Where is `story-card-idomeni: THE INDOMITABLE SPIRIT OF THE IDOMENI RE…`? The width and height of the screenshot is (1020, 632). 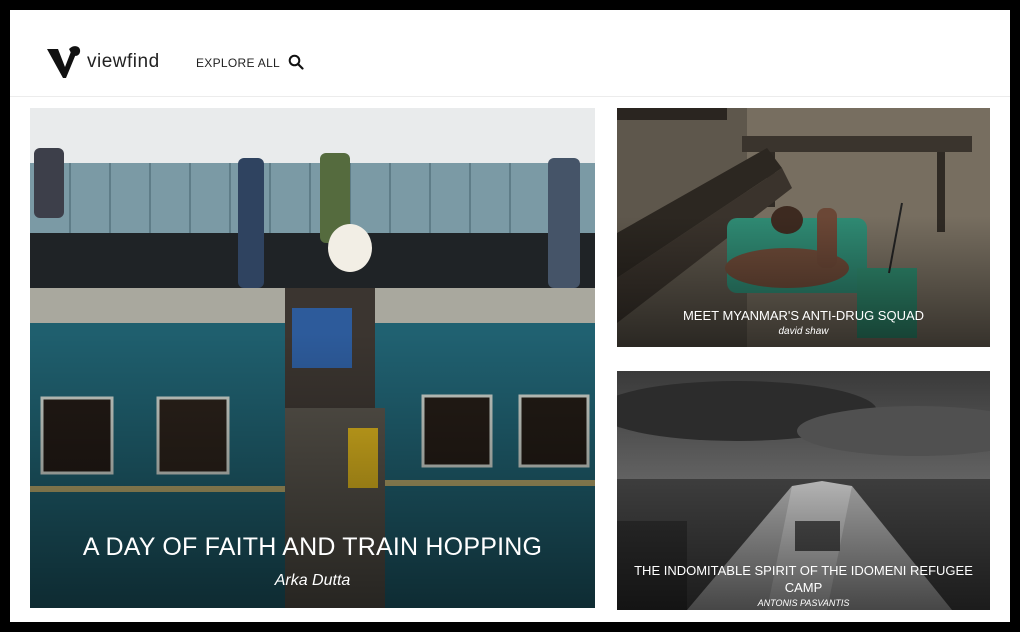 story-card-idomeni: THE INDOMITABLE SPIRIT OF THE IDOMENI RE… is located at coordinates (803, 490).